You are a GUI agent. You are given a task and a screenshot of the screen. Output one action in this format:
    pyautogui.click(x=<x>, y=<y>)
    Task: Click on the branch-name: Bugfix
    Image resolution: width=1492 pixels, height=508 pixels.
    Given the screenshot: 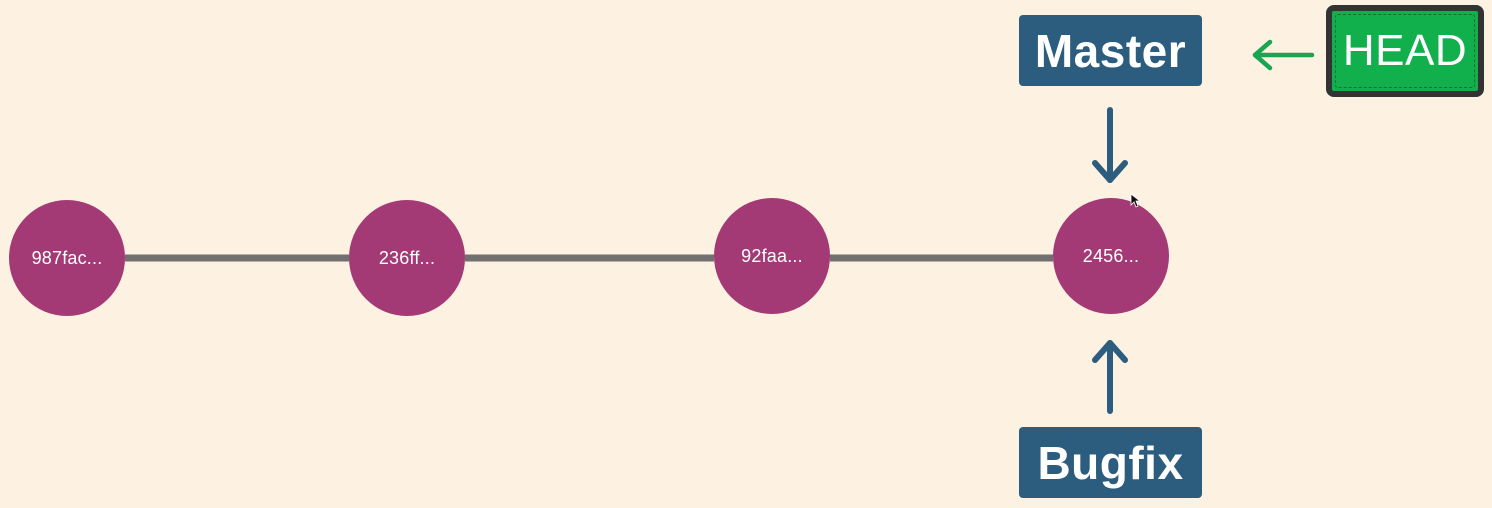 What is the action you would take?
    pyautogui.click(x=1110, y=462)
    